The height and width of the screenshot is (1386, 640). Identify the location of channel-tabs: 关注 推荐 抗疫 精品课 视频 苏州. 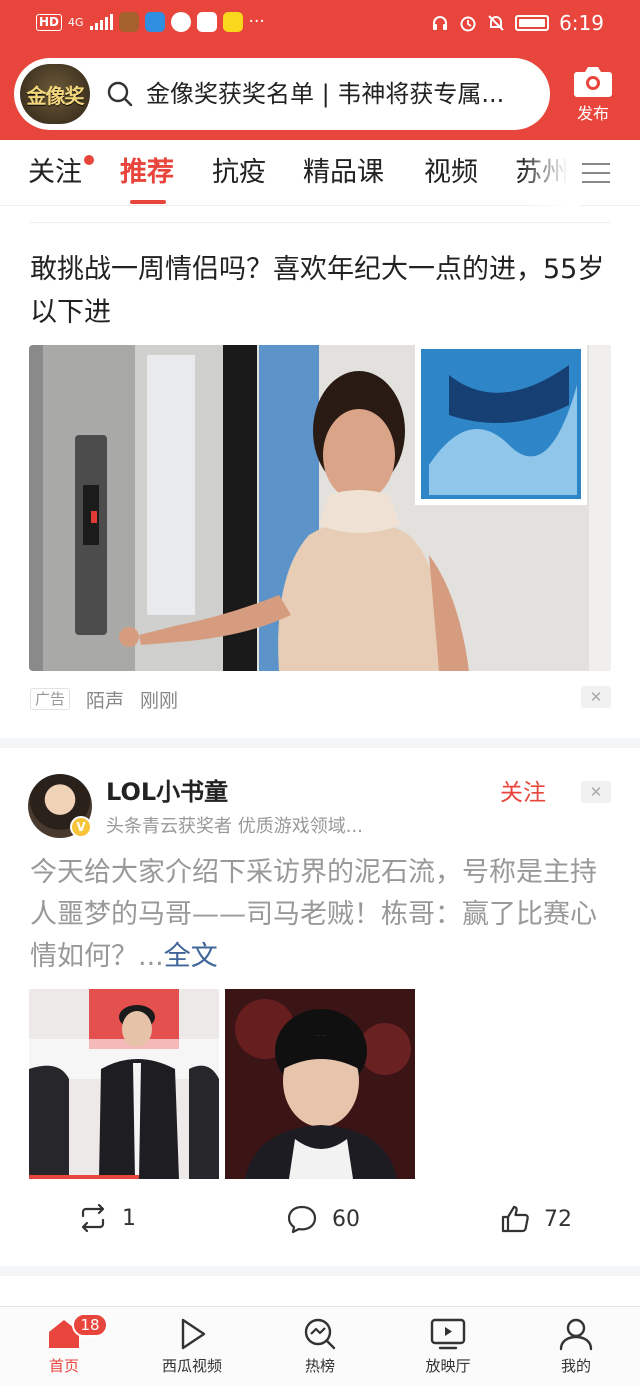
(320, 173).